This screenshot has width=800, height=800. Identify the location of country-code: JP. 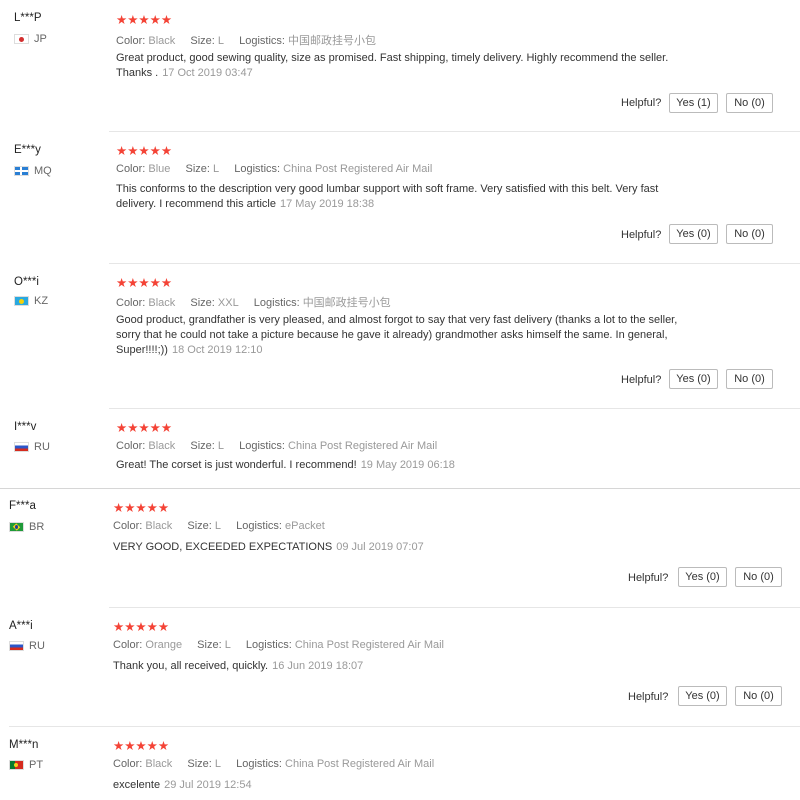
(40, 39).